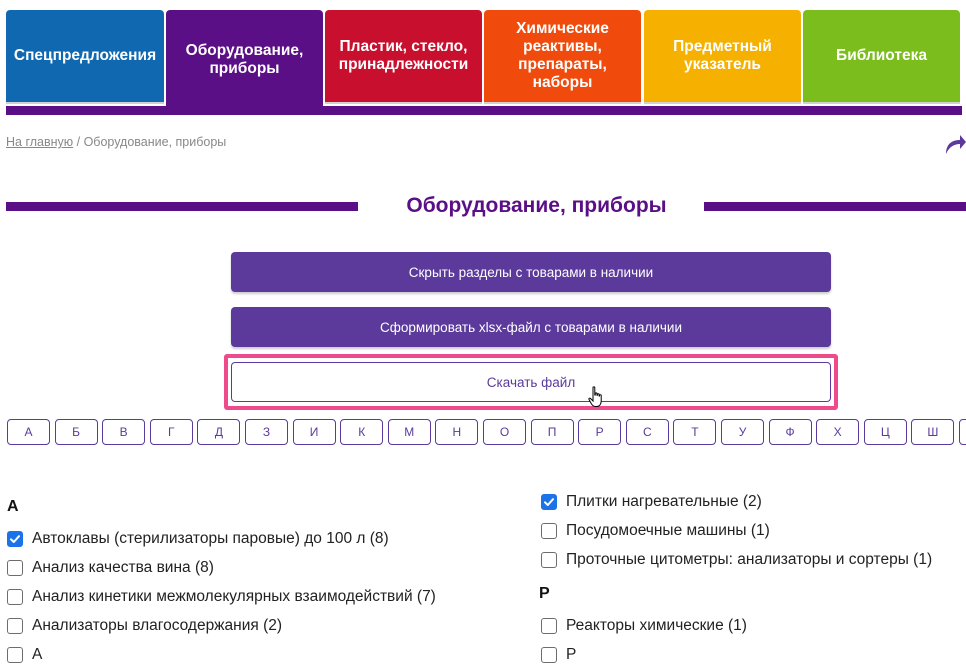 The image size is (966, 664). I want to click on letter-filter-button: З, so click(266, 432).